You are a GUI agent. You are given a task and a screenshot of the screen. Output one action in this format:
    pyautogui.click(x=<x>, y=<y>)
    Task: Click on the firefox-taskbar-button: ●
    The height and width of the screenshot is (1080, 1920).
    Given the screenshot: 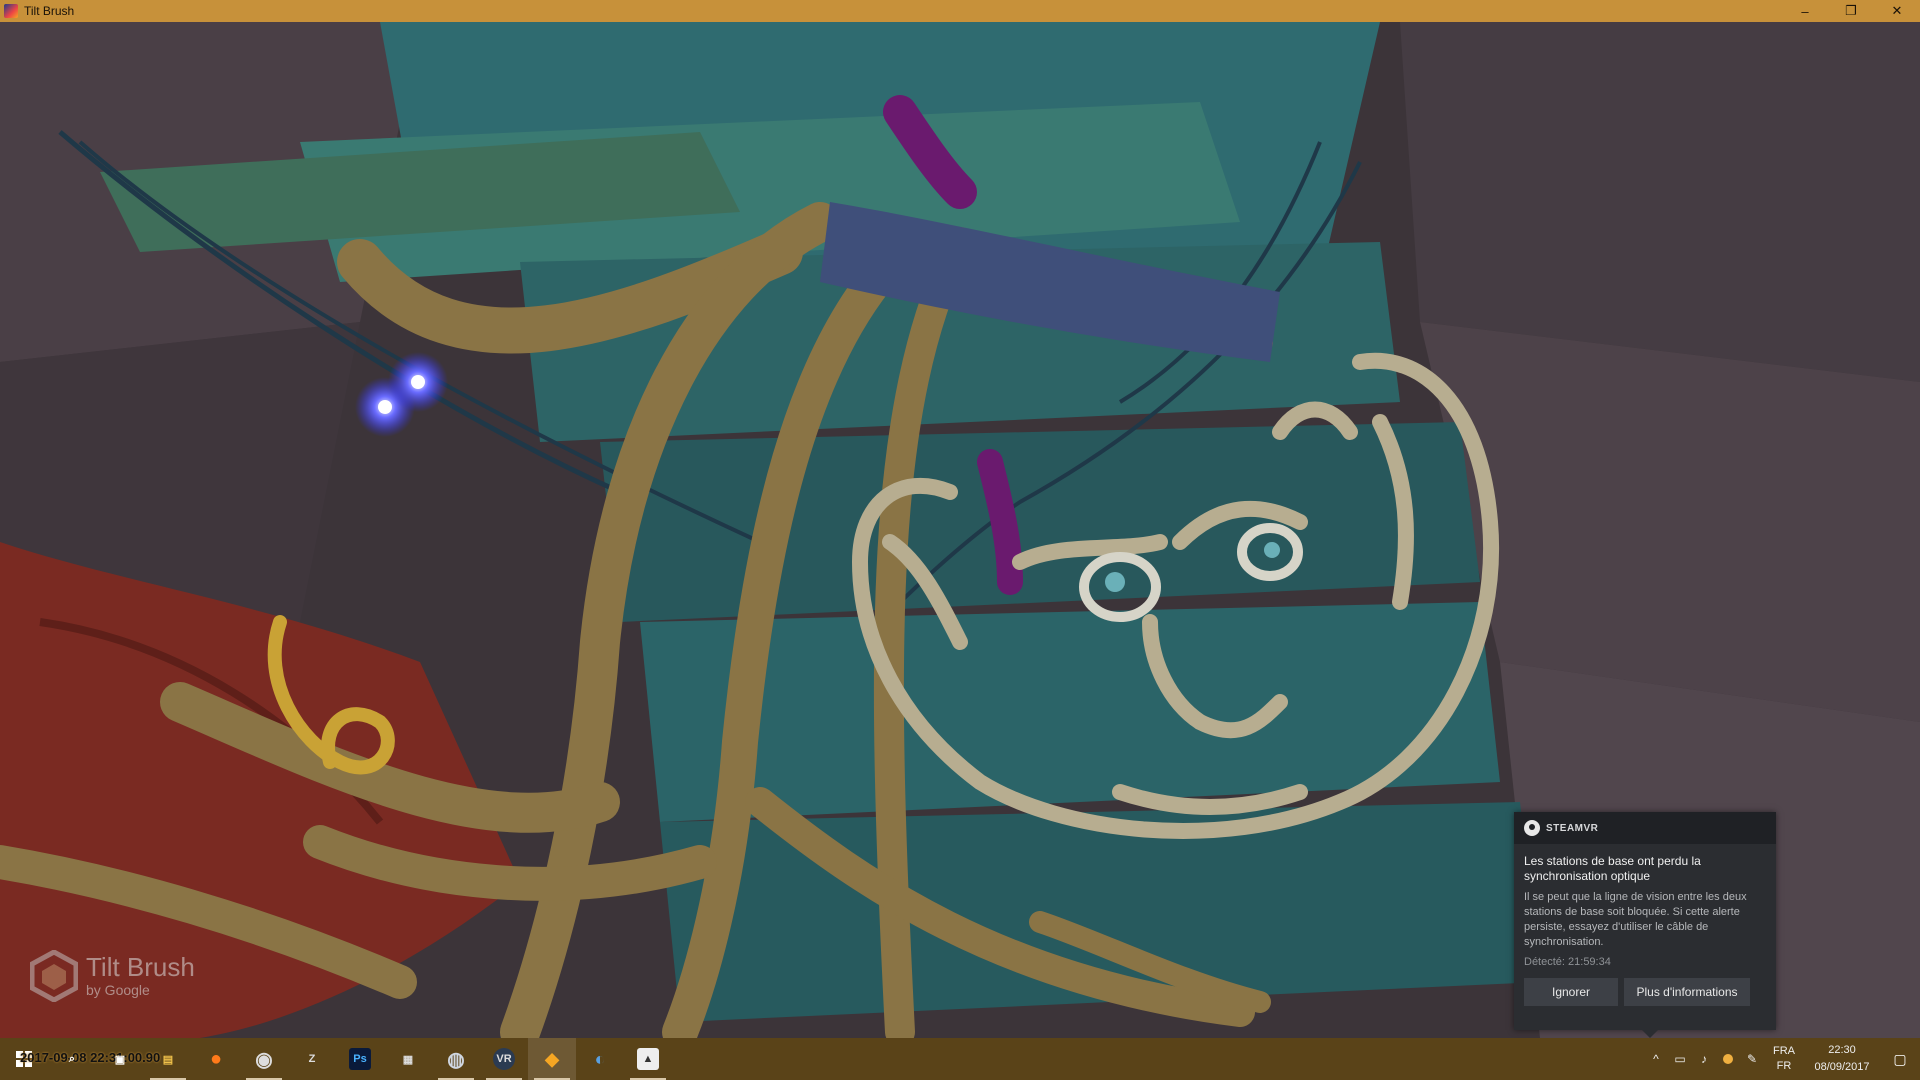 What is the action you would take?
    pyautogui.click(x=216, y=1059)
    